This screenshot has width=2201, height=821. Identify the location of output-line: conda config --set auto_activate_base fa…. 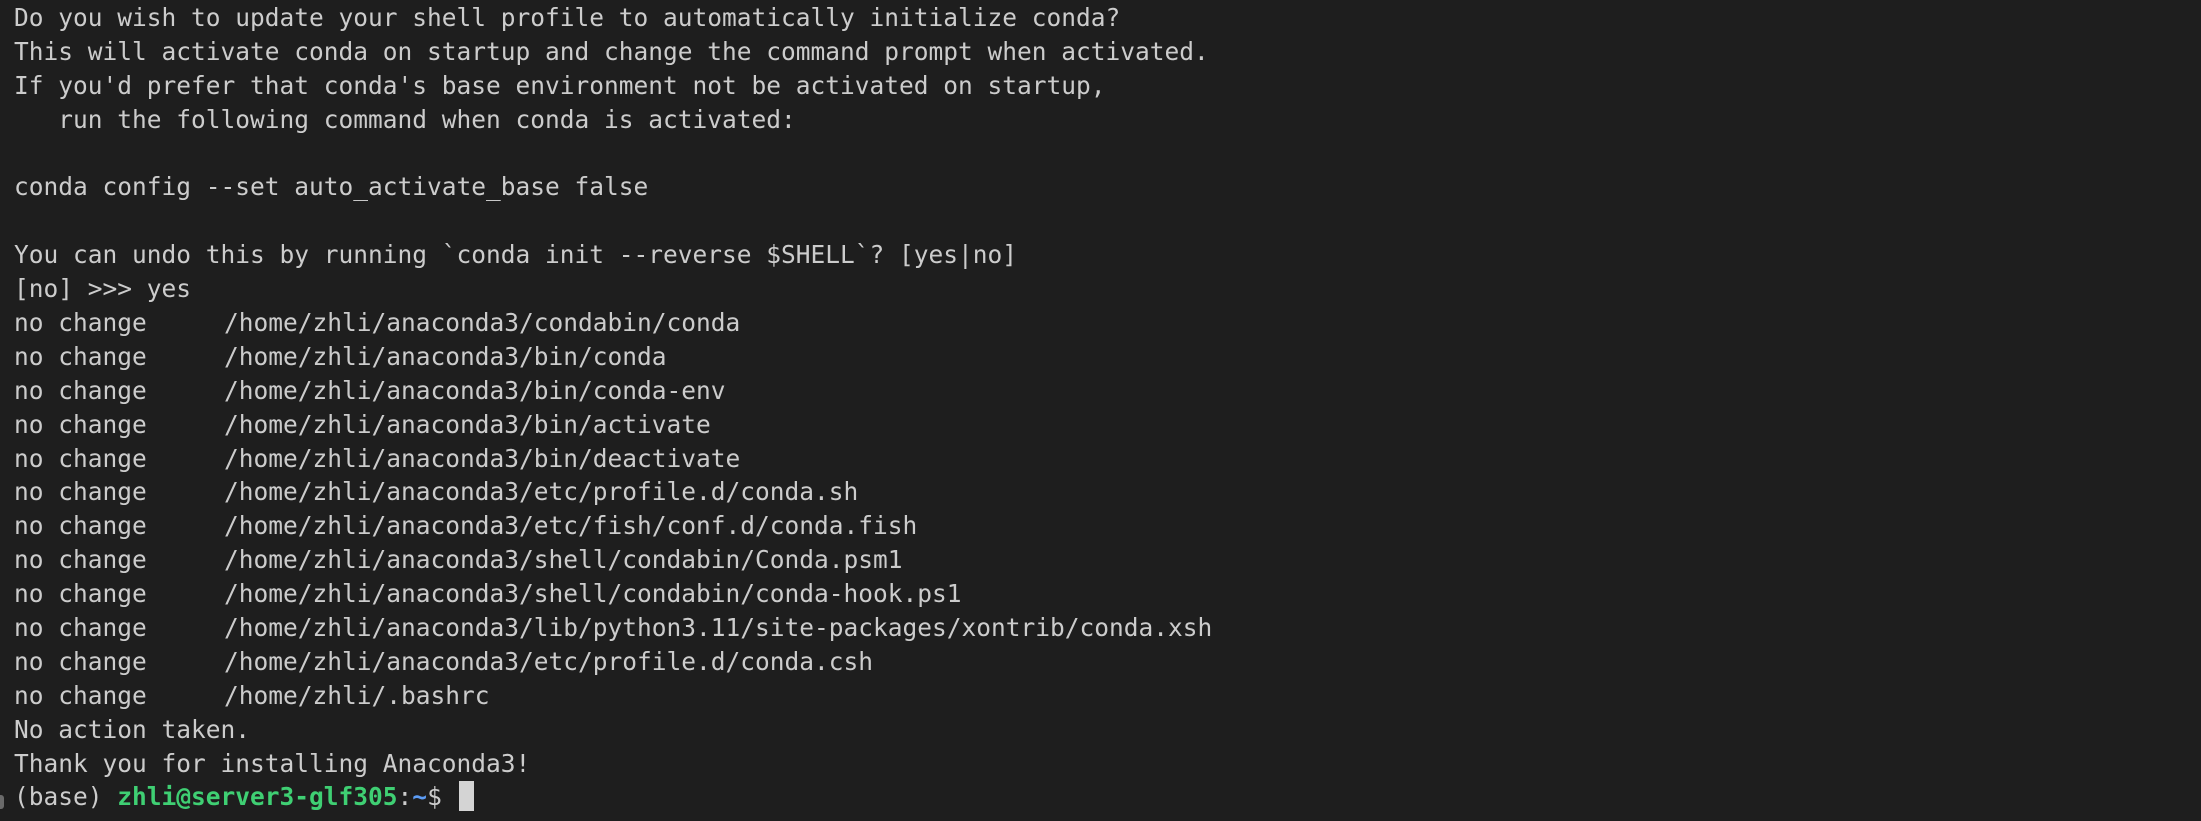
(331, 187).